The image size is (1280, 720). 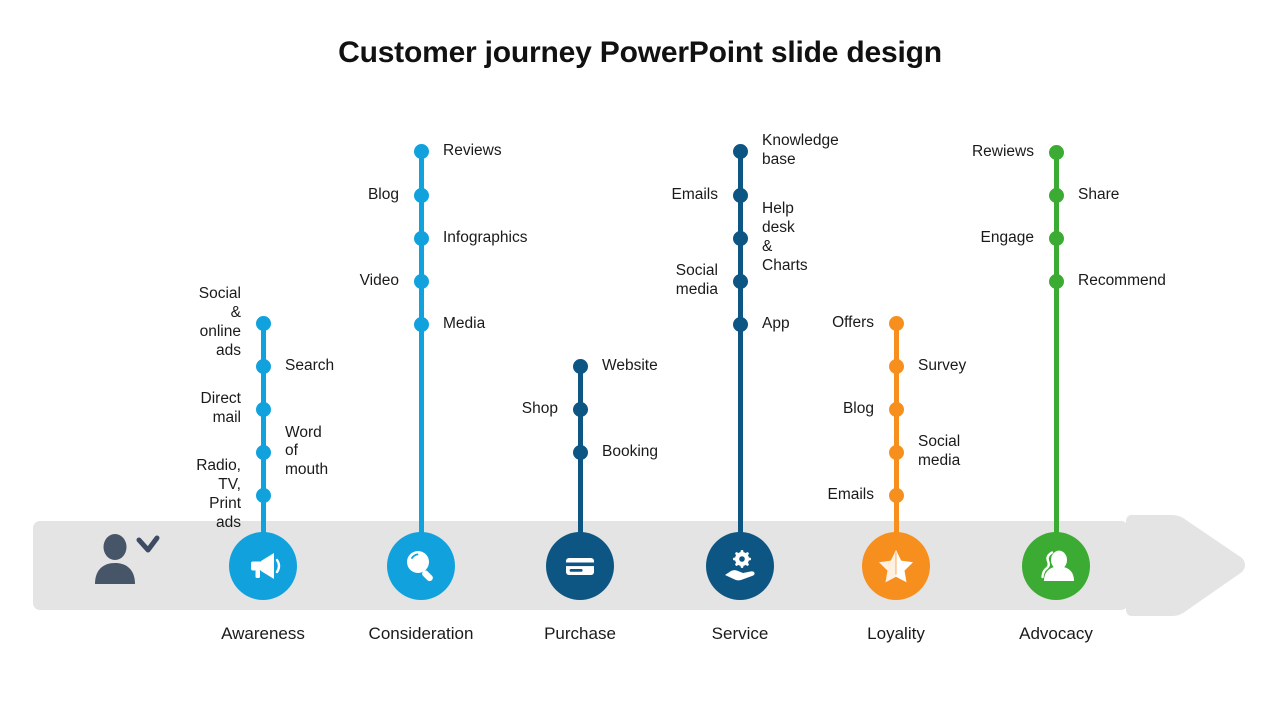 What do you see at coordinates (263, 431) in the screenshot?
I see `journey-stem-awareness` at bounding box center [263, 431].